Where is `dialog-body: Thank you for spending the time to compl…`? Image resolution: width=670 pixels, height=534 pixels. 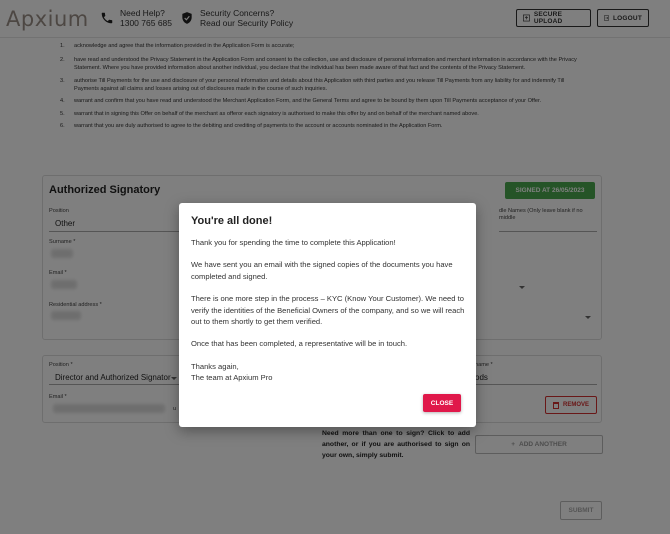 dialog-body: Thank you for spending the time to compl… is located at coordinates (328, 310).